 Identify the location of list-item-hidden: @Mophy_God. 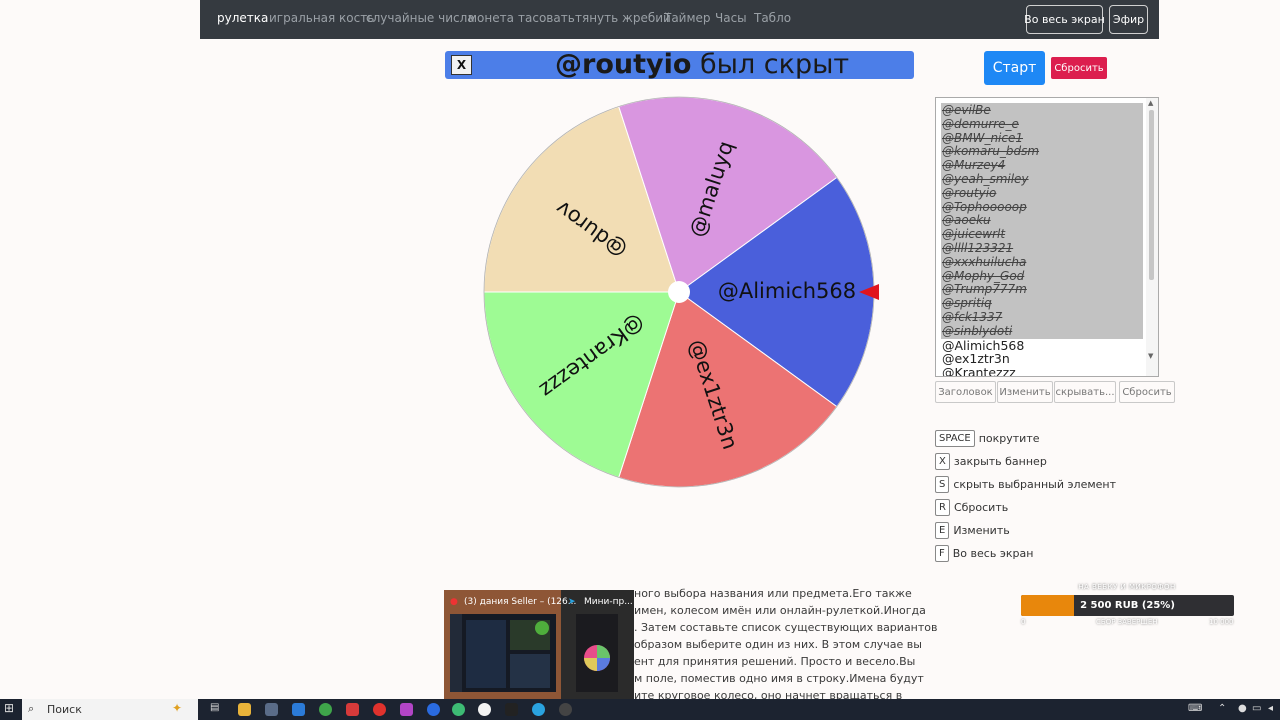
(983, 275).